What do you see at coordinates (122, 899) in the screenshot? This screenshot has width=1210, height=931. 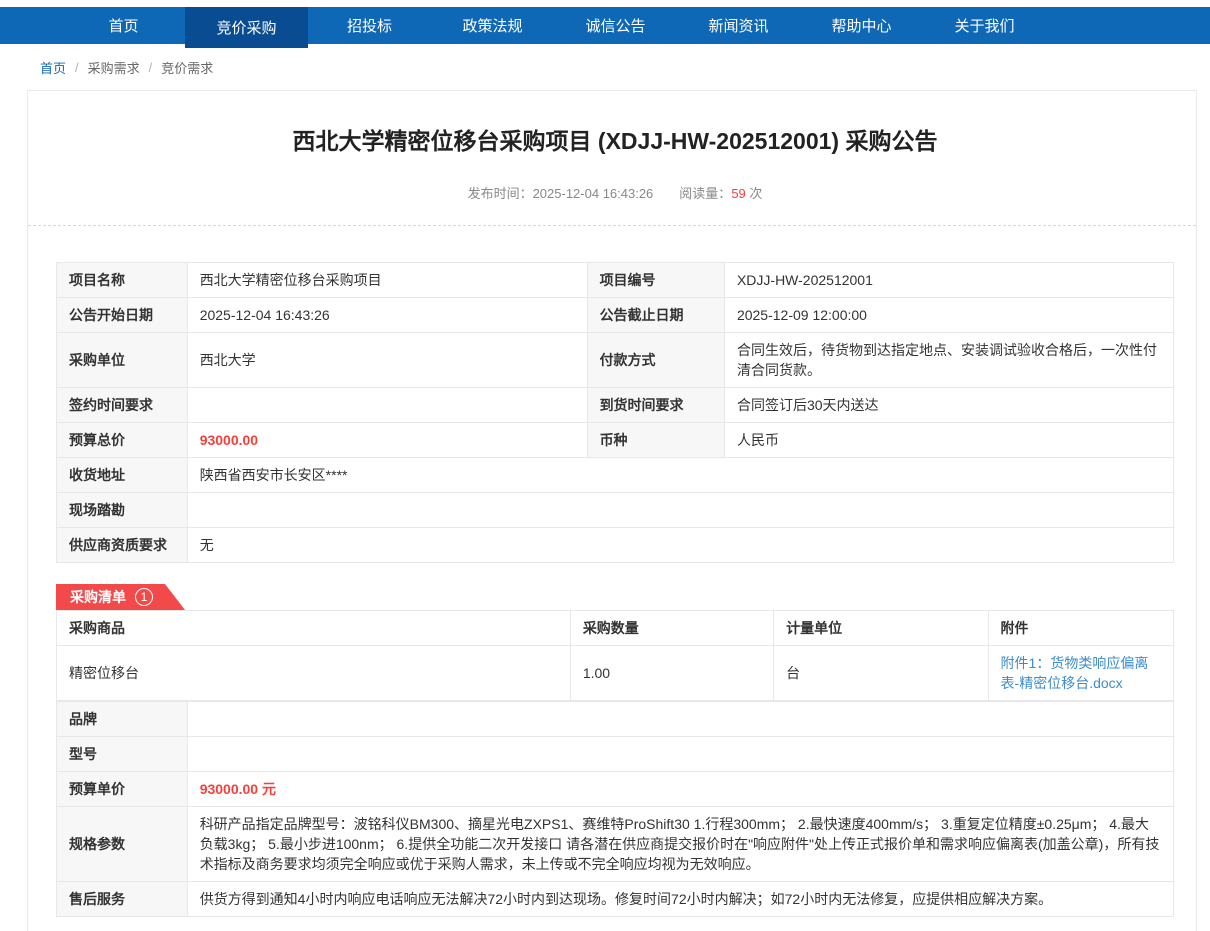 I see `field-label: 售后服务` at bounding box center [122, 899].